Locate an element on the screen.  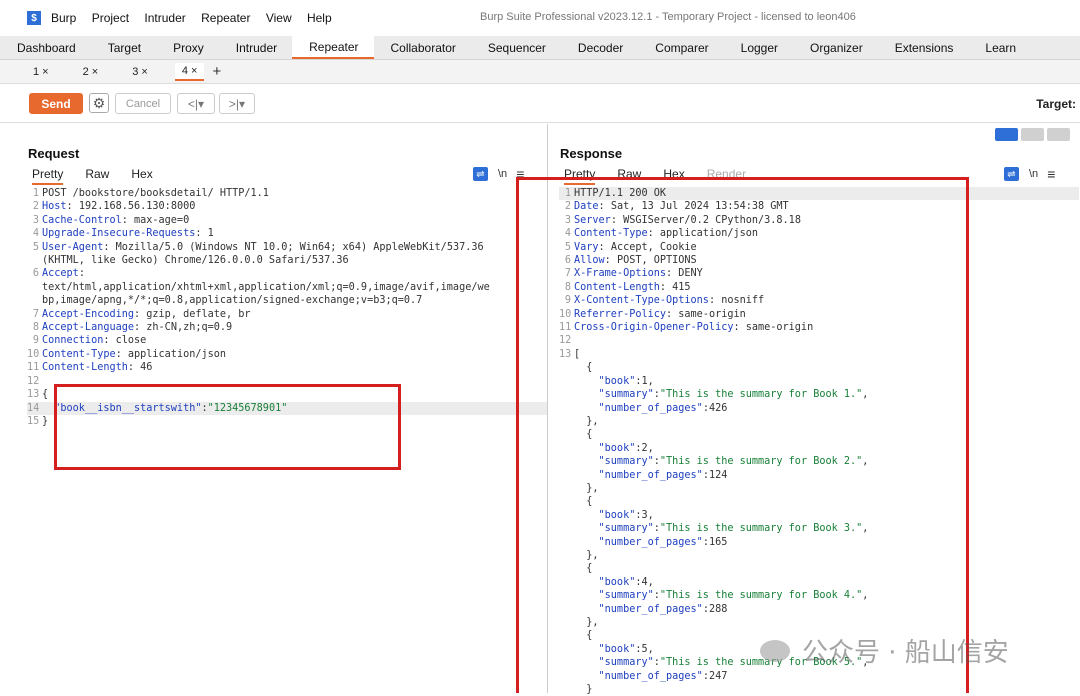
code-key: Connection is located at coordinates (73, 341).